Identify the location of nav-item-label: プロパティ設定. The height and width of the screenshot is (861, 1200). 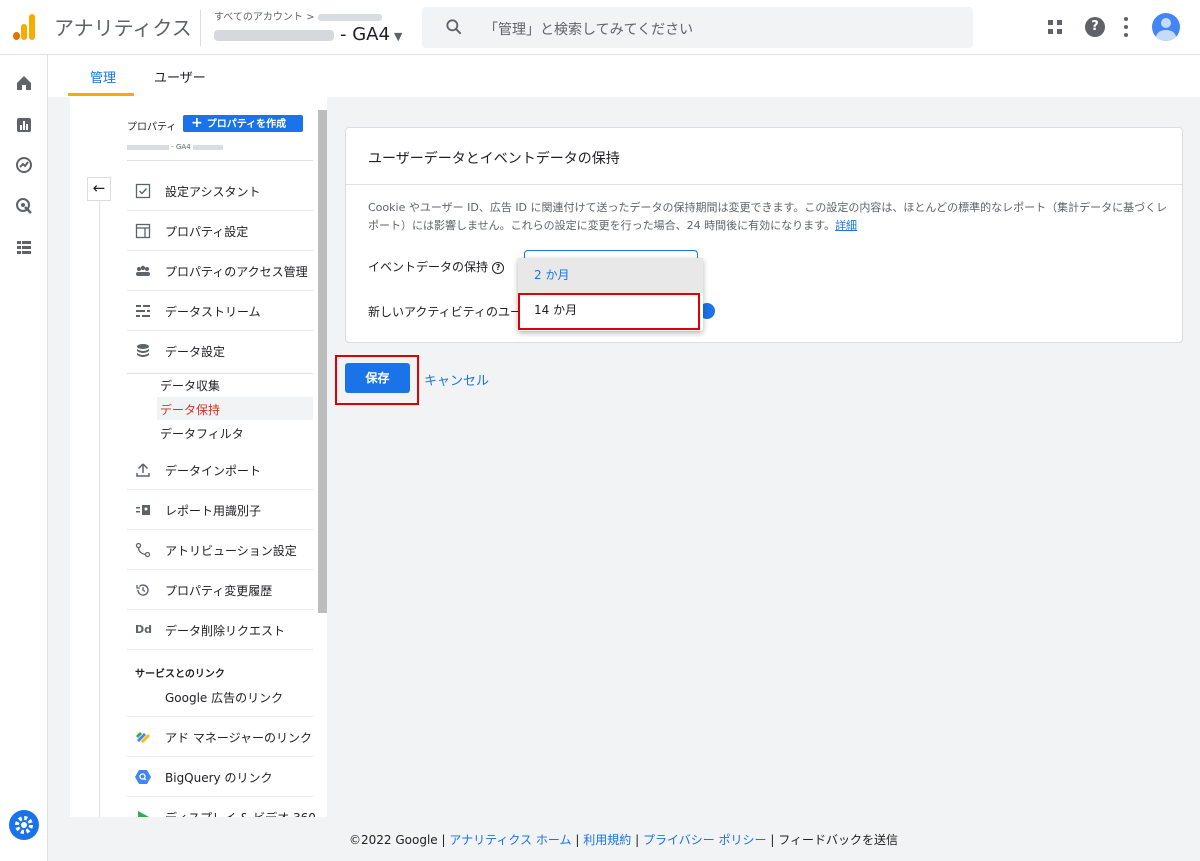
(207, 232).